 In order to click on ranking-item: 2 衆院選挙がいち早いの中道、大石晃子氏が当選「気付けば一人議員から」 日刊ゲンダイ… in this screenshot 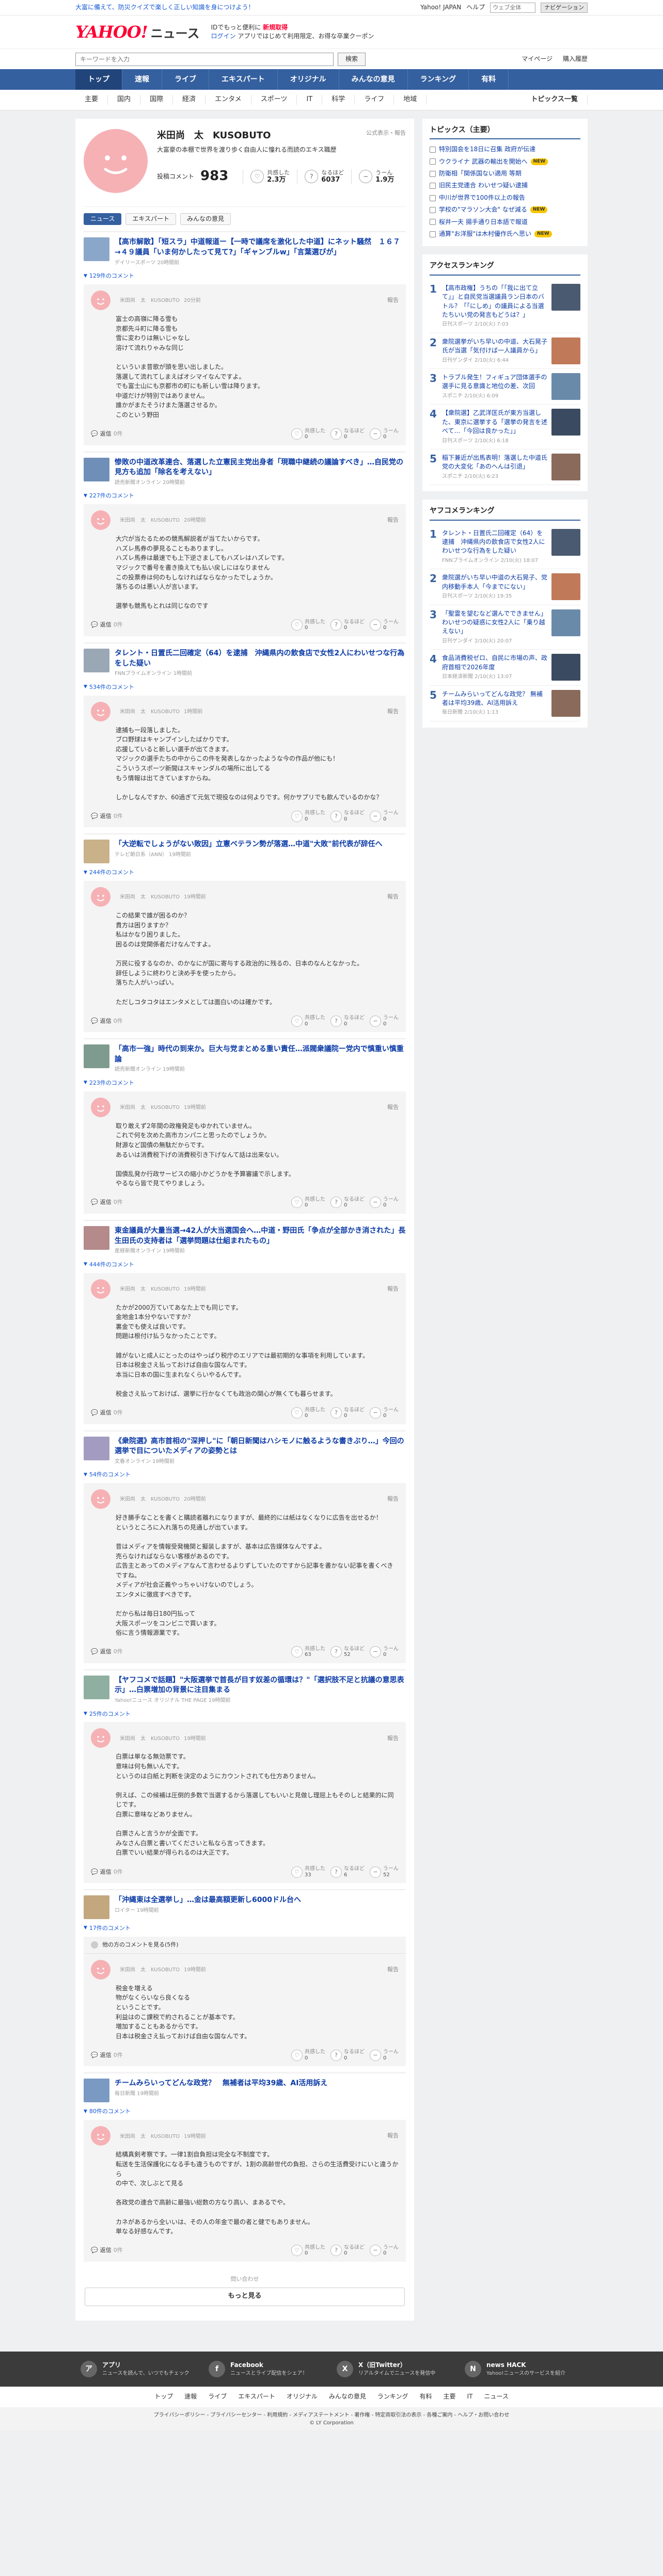, I will do `click(505, 351)`.